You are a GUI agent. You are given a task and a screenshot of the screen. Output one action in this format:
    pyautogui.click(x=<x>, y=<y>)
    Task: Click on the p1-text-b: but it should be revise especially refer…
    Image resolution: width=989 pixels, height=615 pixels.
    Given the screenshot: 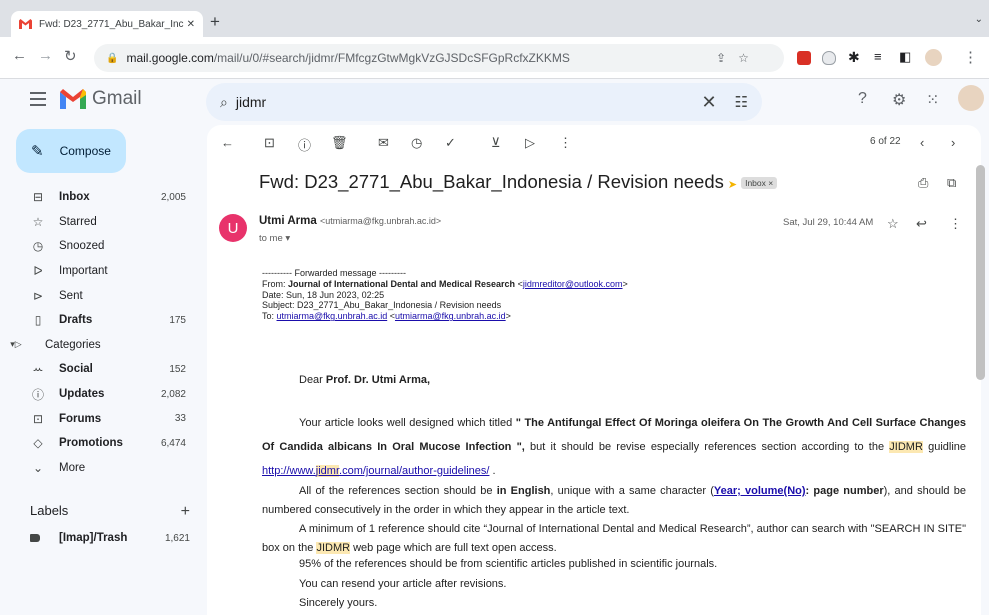 What is the action you would take?
    pyautogui.click(x=707, y=447)
    